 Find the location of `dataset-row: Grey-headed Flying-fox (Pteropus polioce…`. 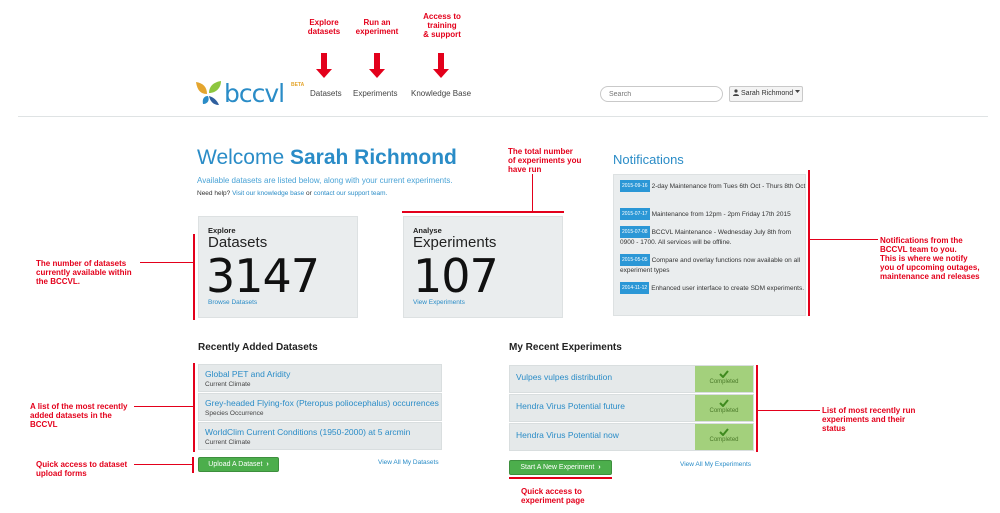

dataset-row: Grey-headed Flying-fox (Pteropus polioce… is located at coordinates (320, 407).